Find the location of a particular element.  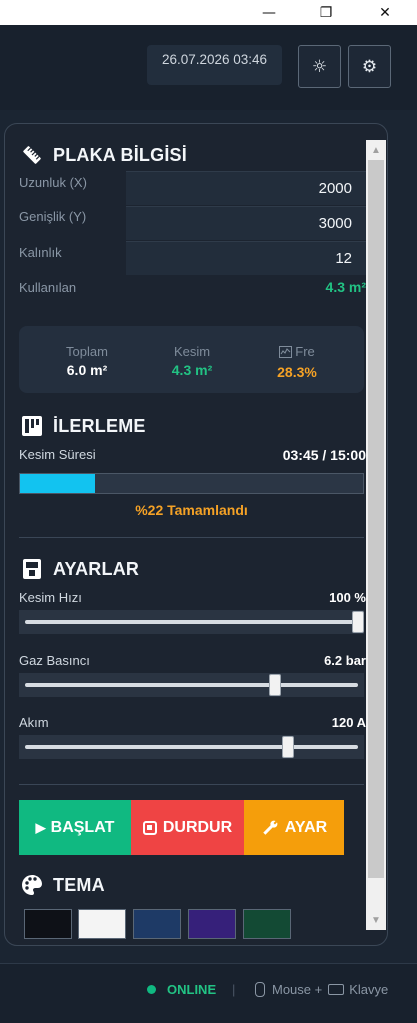

palette-icon is located at coordinates (32, 885).